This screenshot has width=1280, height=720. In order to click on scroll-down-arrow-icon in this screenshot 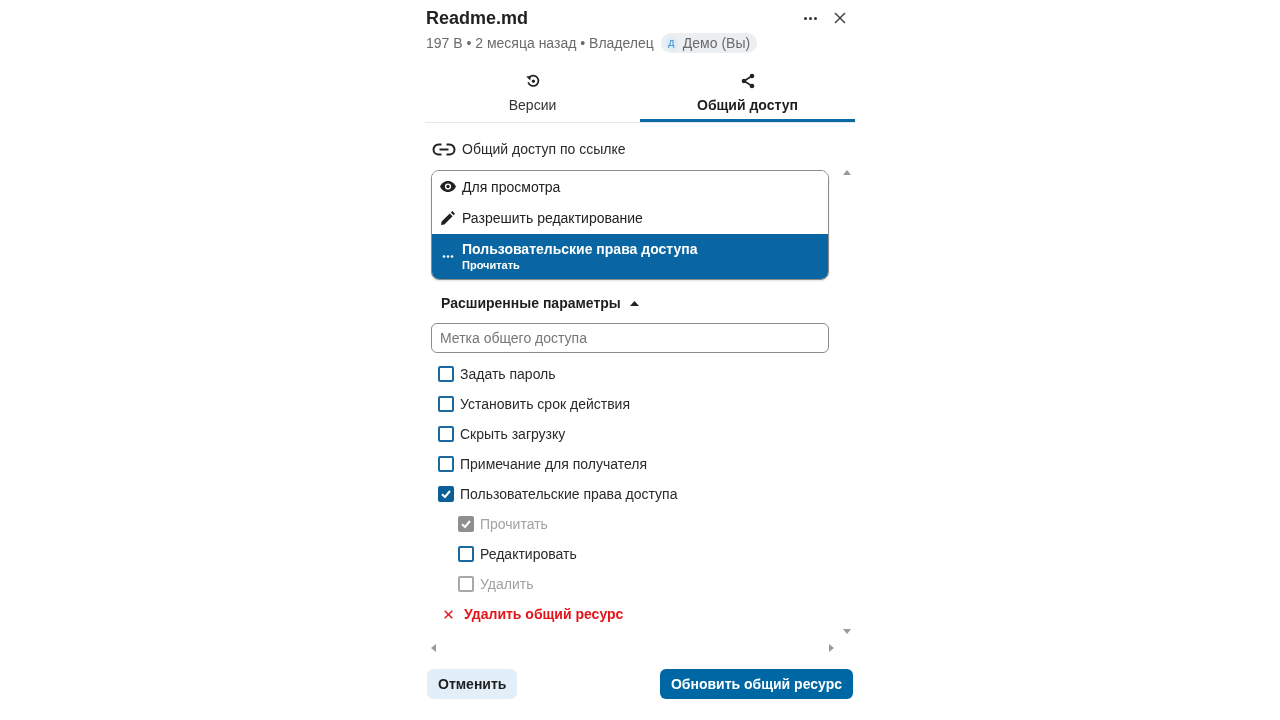, I will do `click(847, 631)`.